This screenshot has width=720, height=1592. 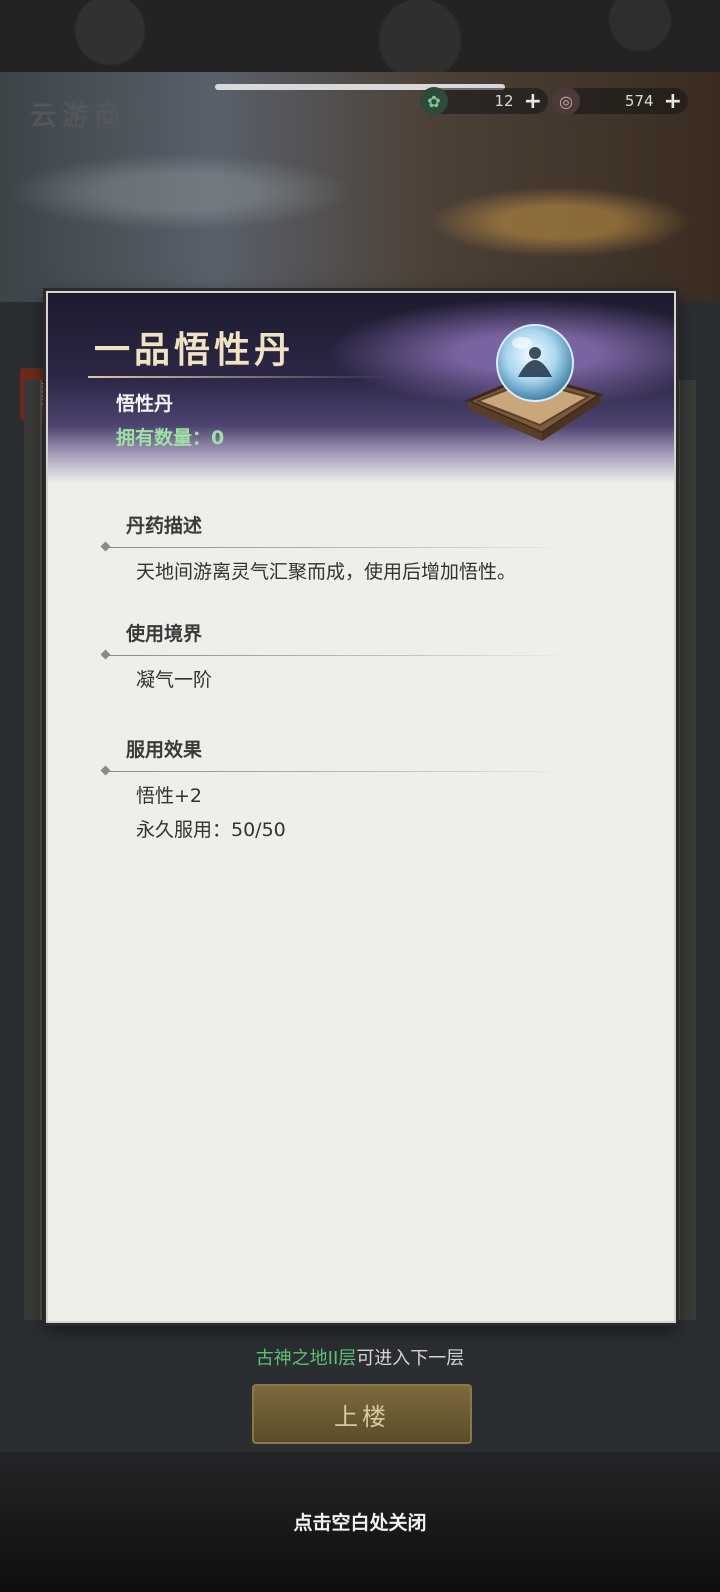 I want to click on resource-spirit-stone-value: 574, so click(x=639, y=101).